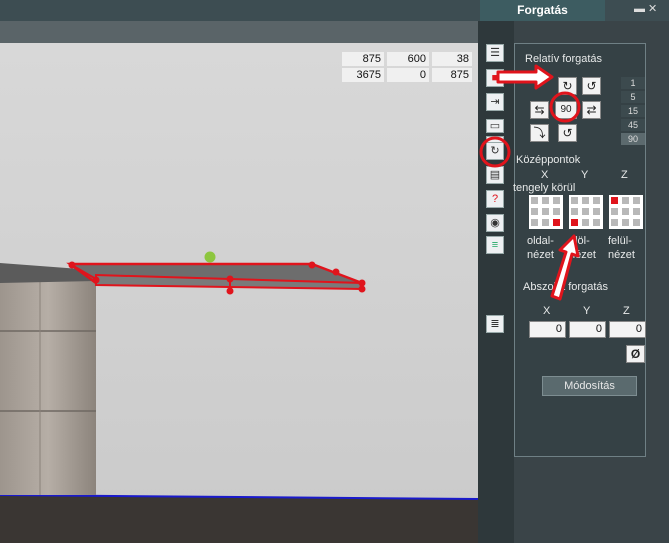 This screenshot has height=543, width=669. Describe the element at coordinates (591, 86) in the screenshot. I see `flip-y-icon: ↺` at that location.